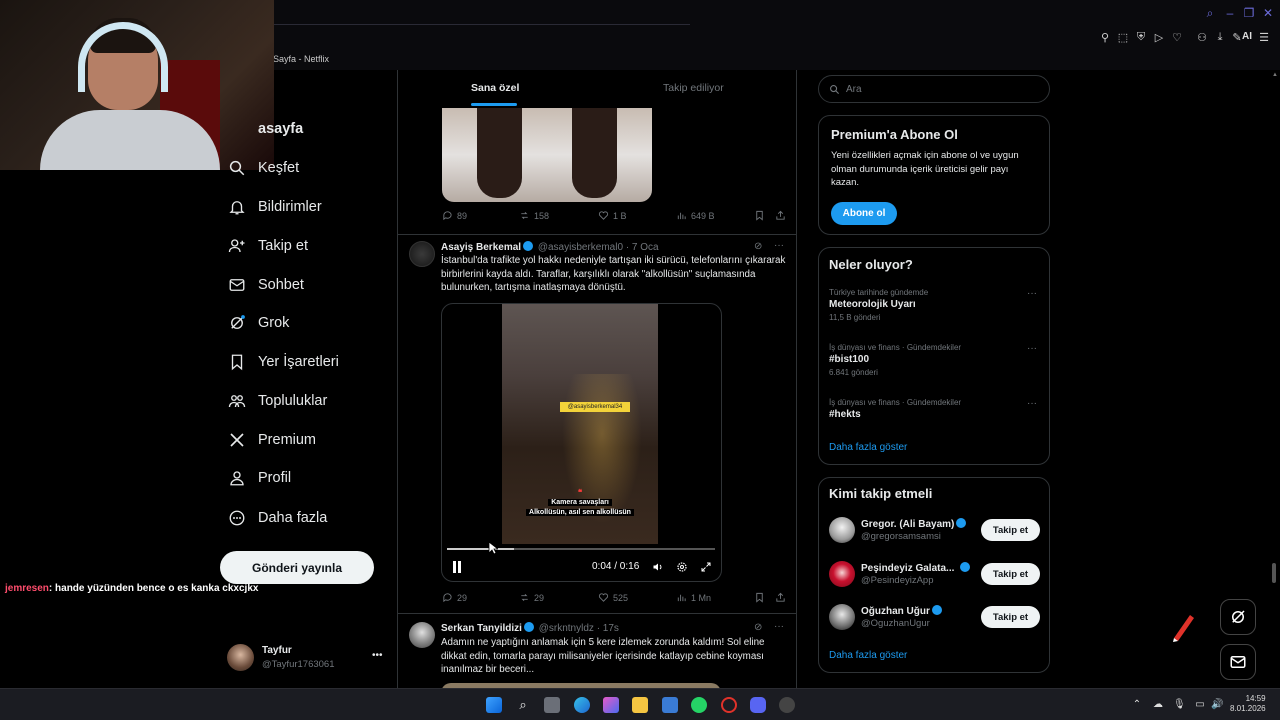  What do you see at coordinates (582, 705) in the screenshot?
I see `edge-icon` at bounding box center [582, 705].